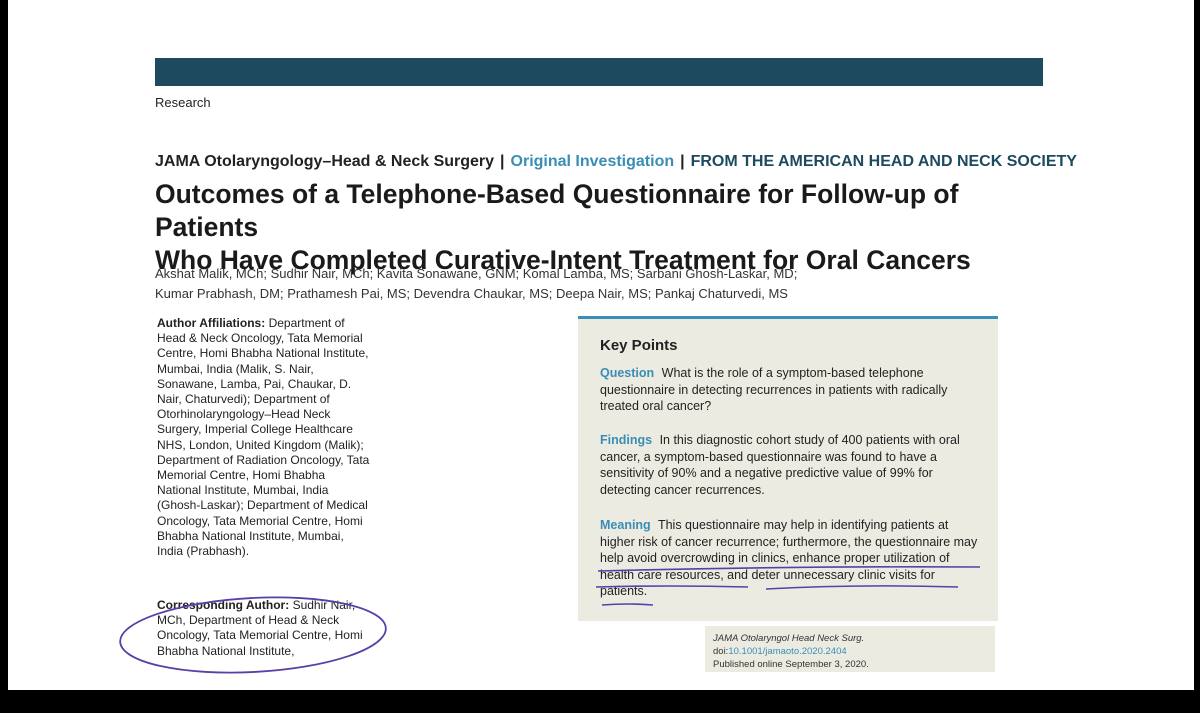 This screenshot has height=713, width=1200. What do you see at coordinates (791, 664) in the screenshot?
I see `published-date: Published online September 3, 2020.` at bounding box center [791, 664].